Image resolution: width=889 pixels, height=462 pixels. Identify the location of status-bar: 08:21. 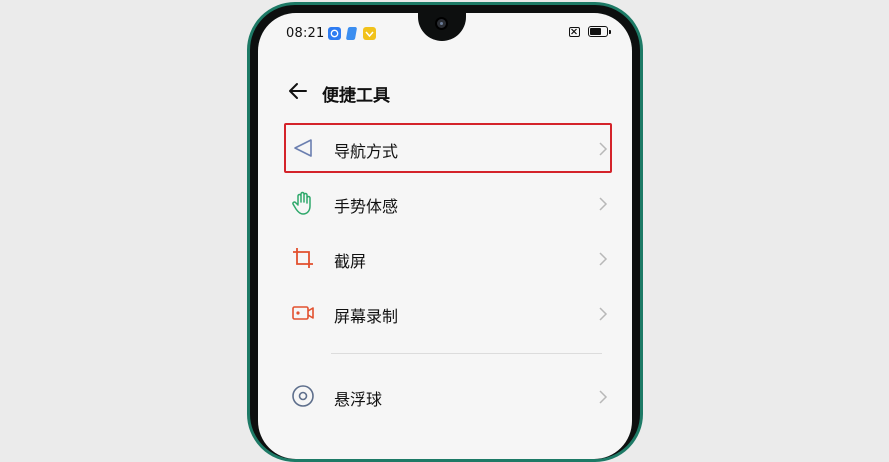
(445, 35).